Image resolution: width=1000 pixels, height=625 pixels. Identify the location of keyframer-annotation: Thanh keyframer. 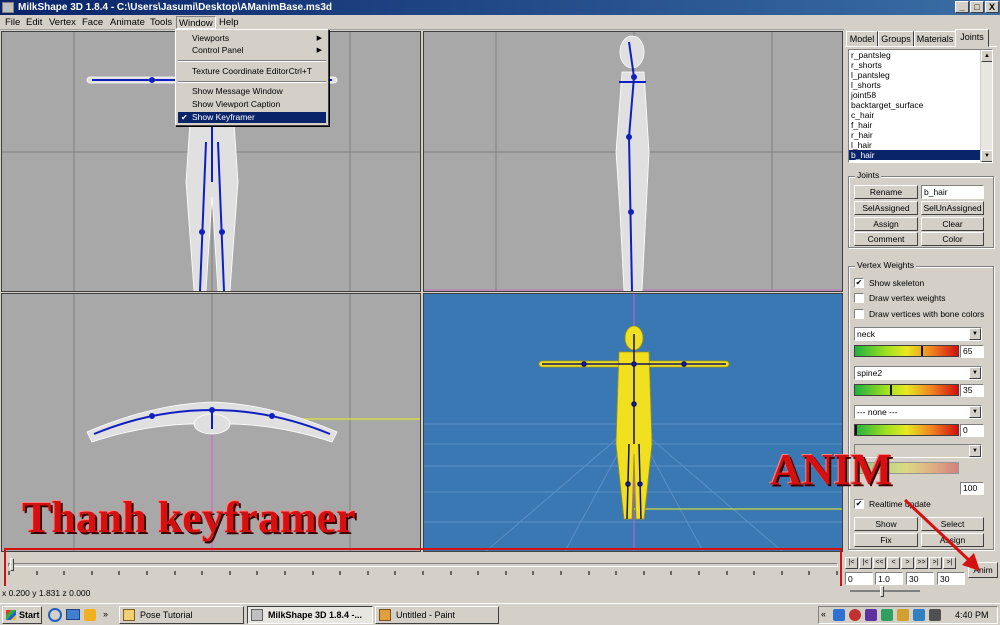
(189, 517).